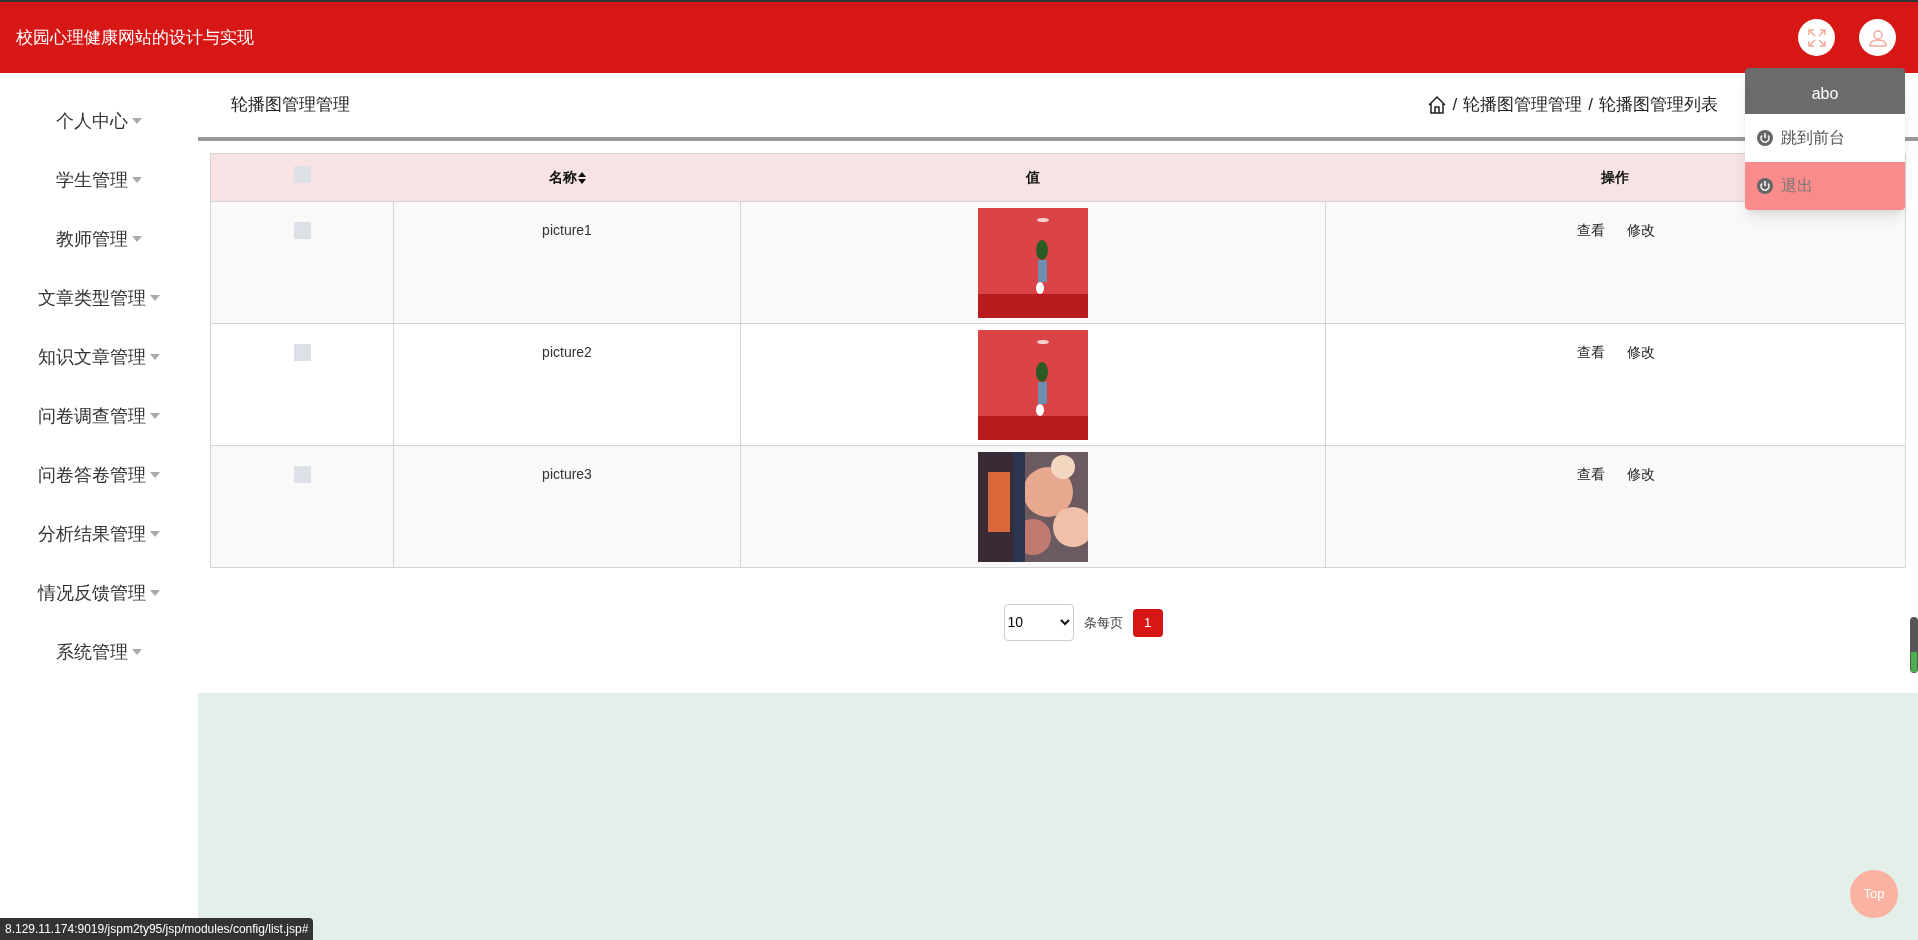 This screenshot has height=940, width=1918. Describe the element at coordinates (99, 416) in the screenshot. I see `sidebar-item: 问卷调查管理` at that location.